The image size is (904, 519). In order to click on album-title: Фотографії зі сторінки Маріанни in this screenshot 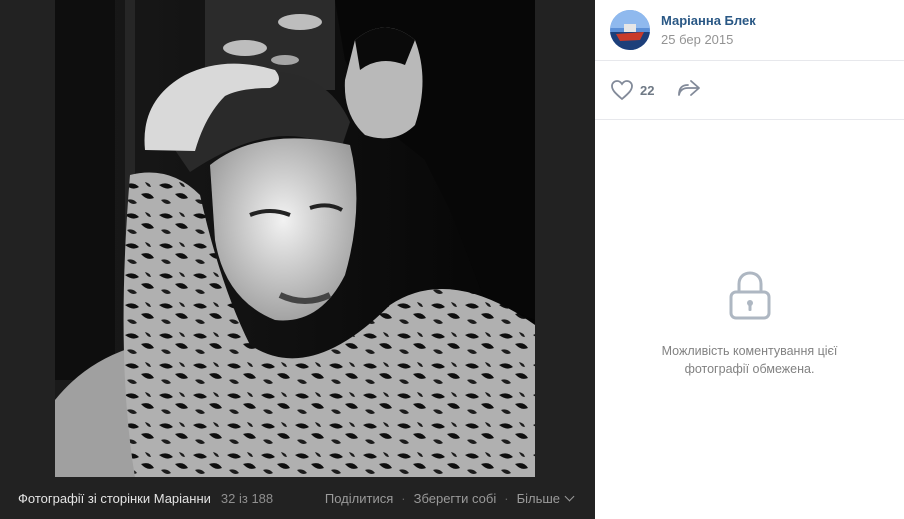, I will do `click(114, 498)`.